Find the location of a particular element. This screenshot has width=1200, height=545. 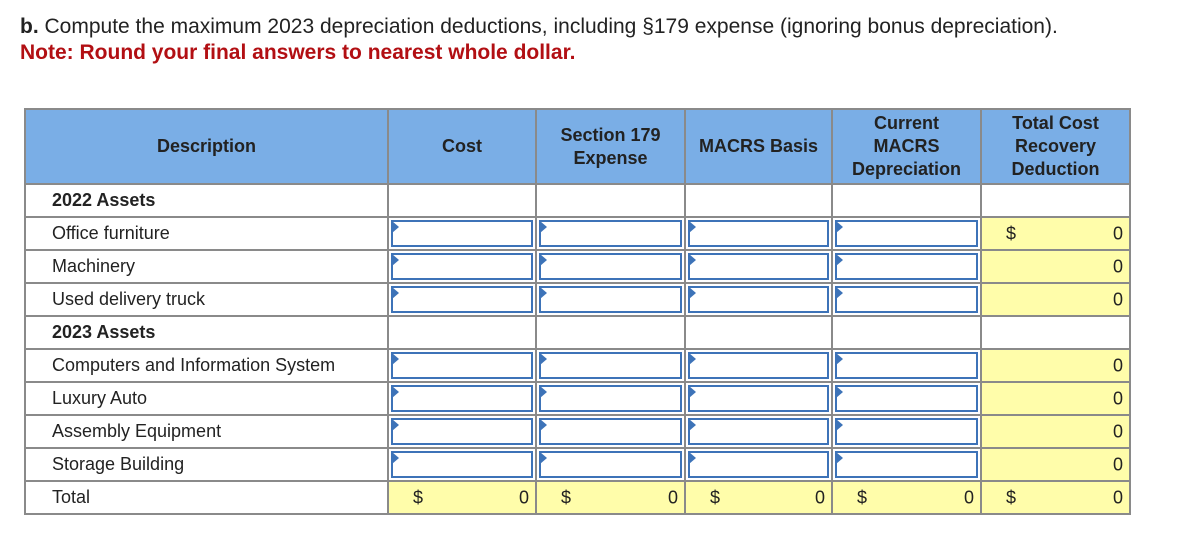

table-row-office-furniture: Office furniture $0 is located at coordinates (577, 233).